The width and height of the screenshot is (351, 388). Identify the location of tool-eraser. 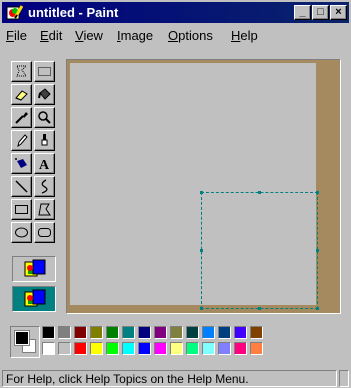
(21, 94).